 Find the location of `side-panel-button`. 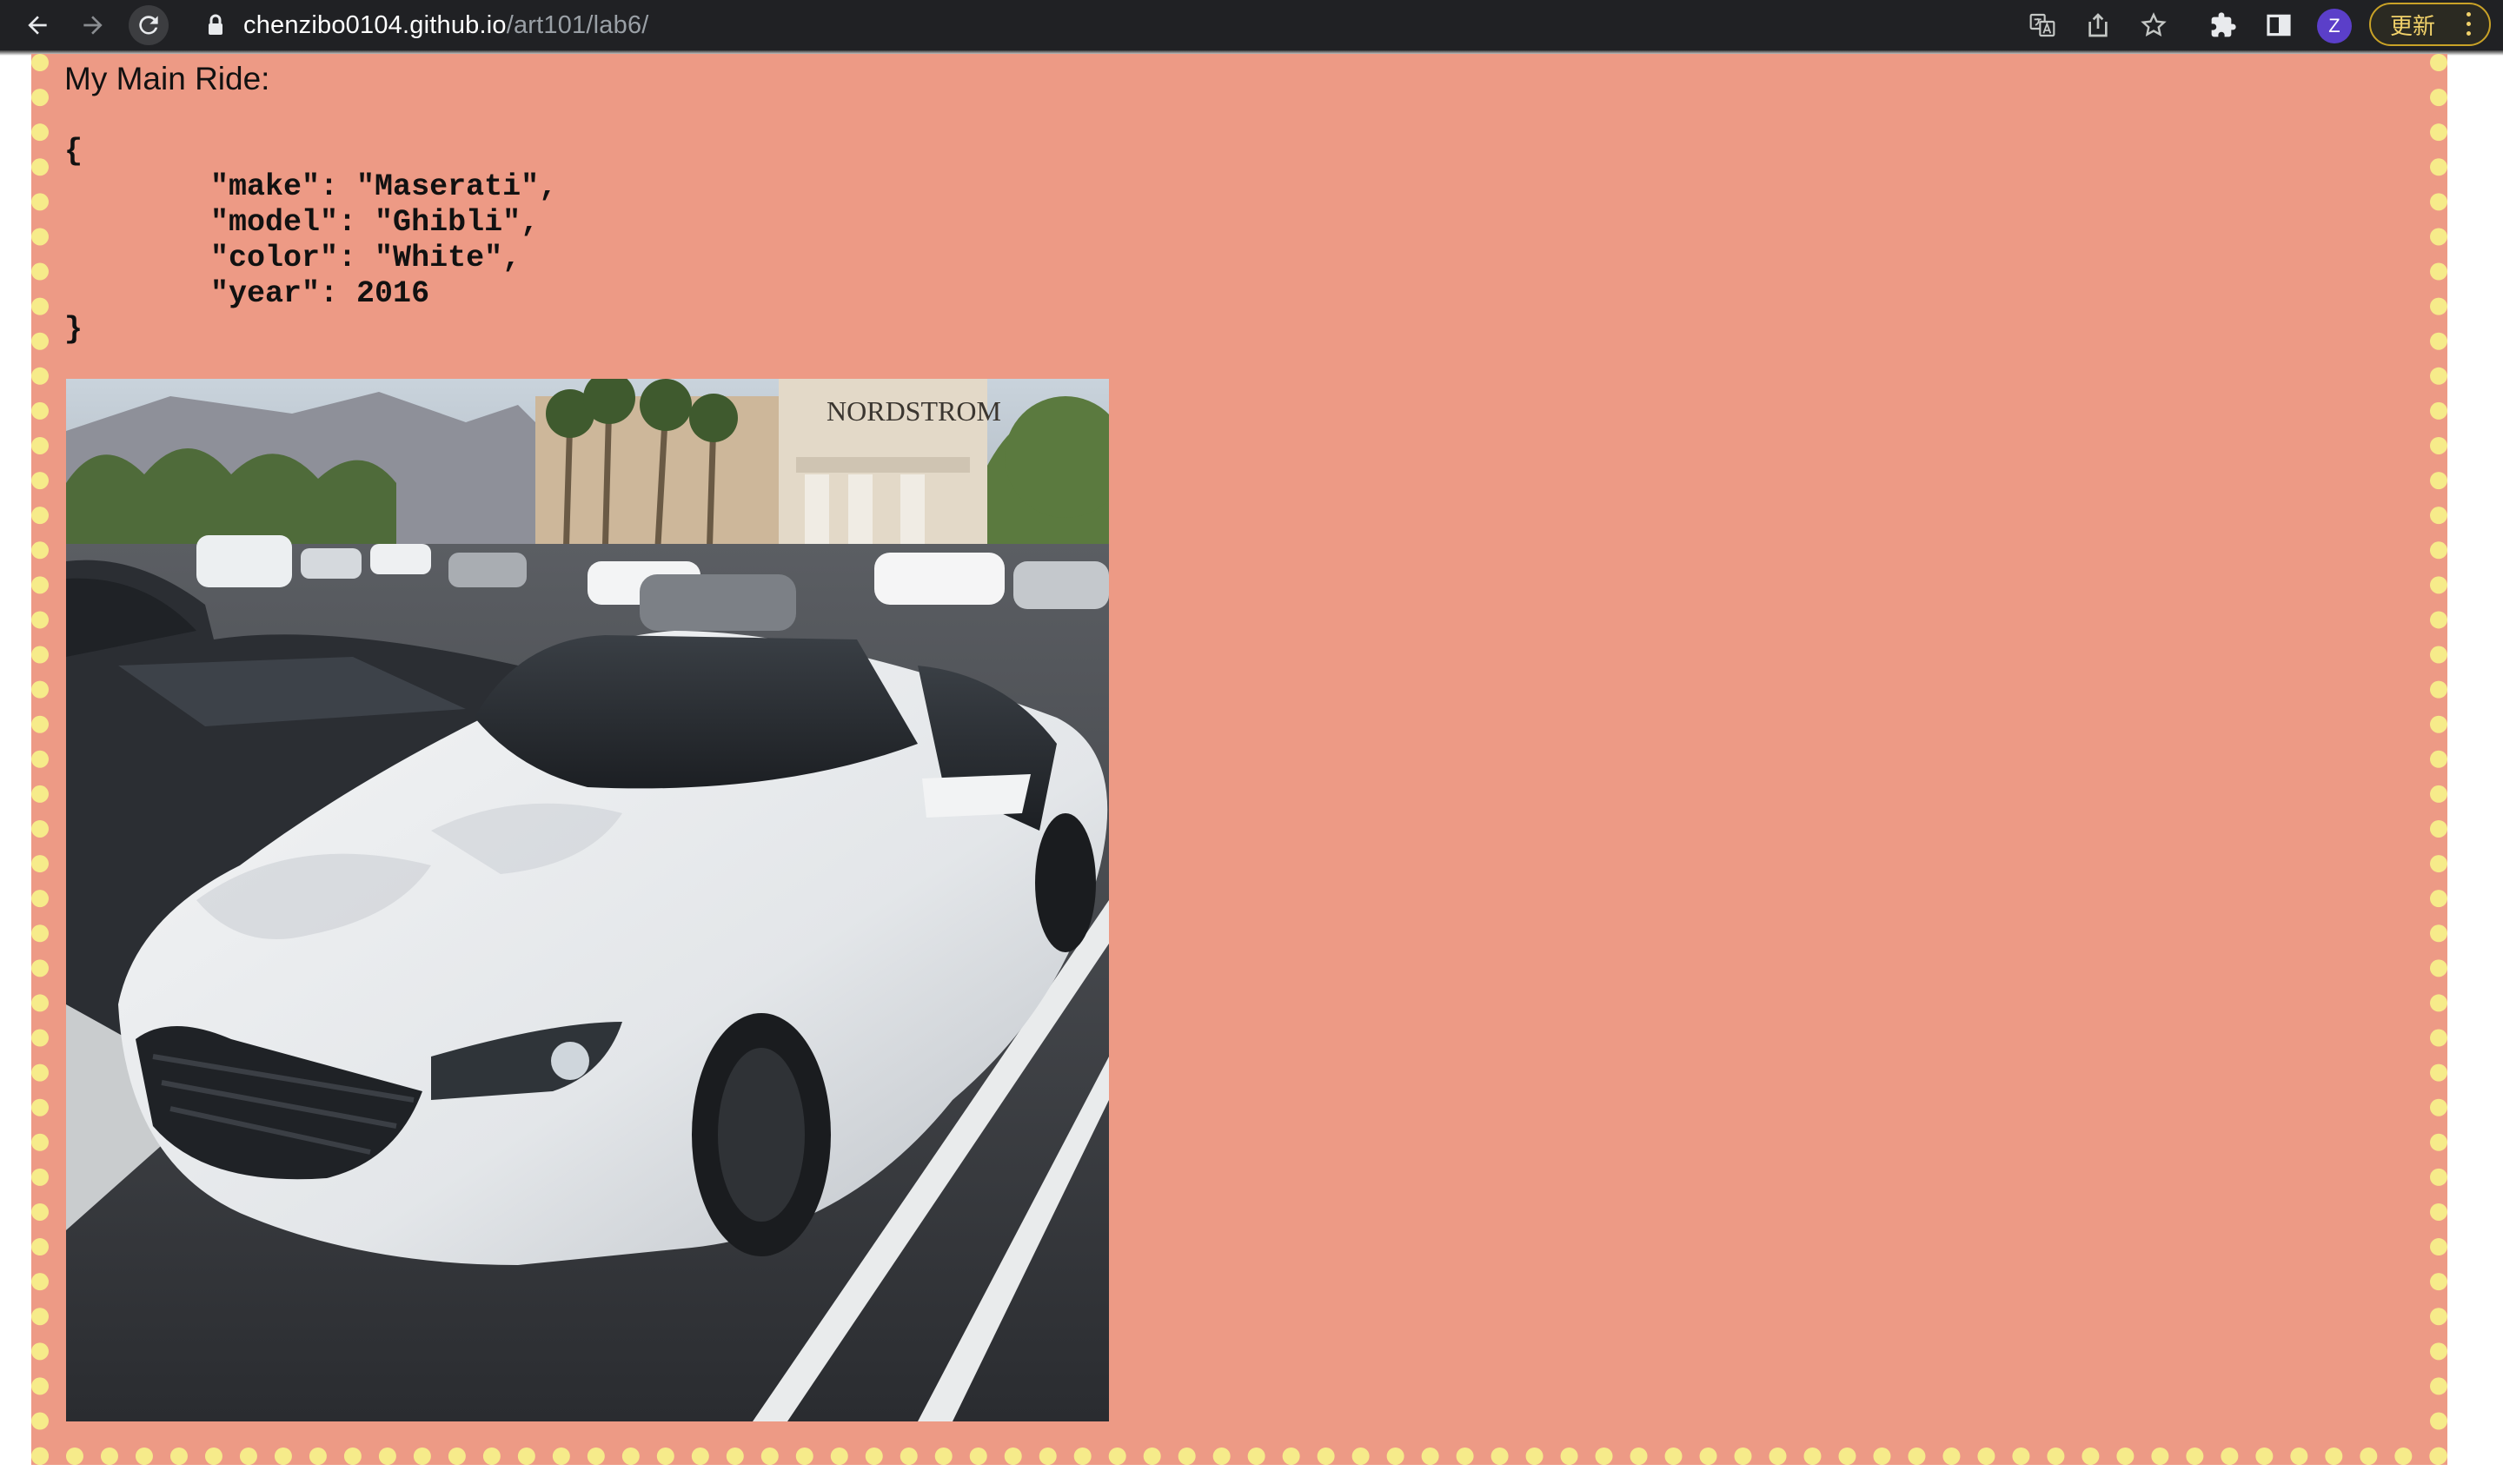

side-panel-button is located at coordinates (2278, 25).